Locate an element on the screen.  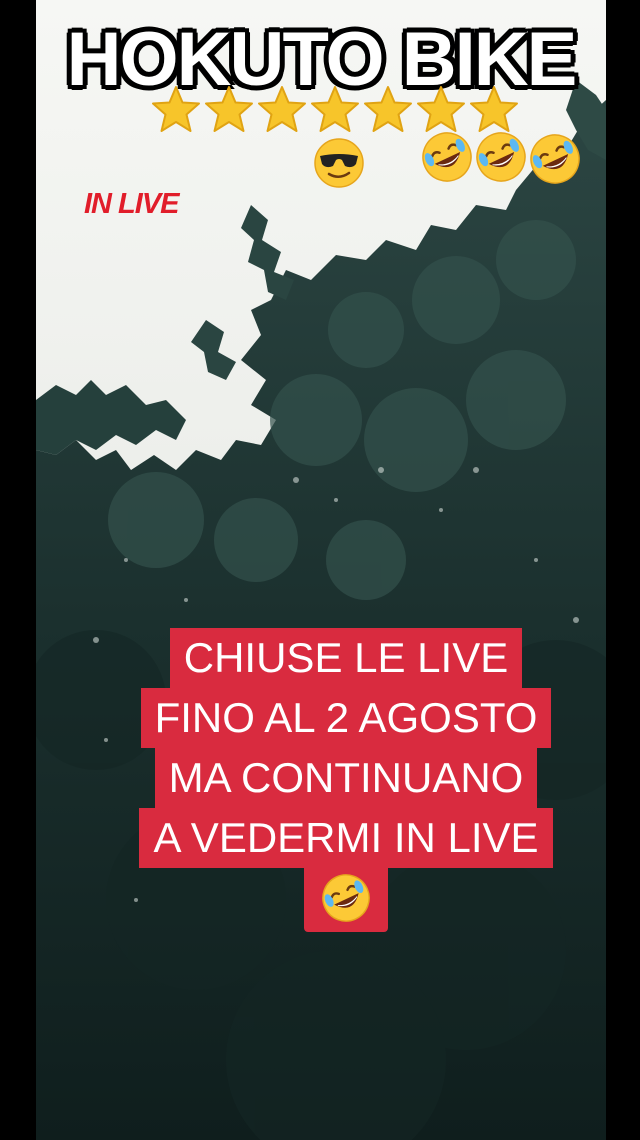
caption-line: MA CONTINUANO is located at coordinates (346, 778).